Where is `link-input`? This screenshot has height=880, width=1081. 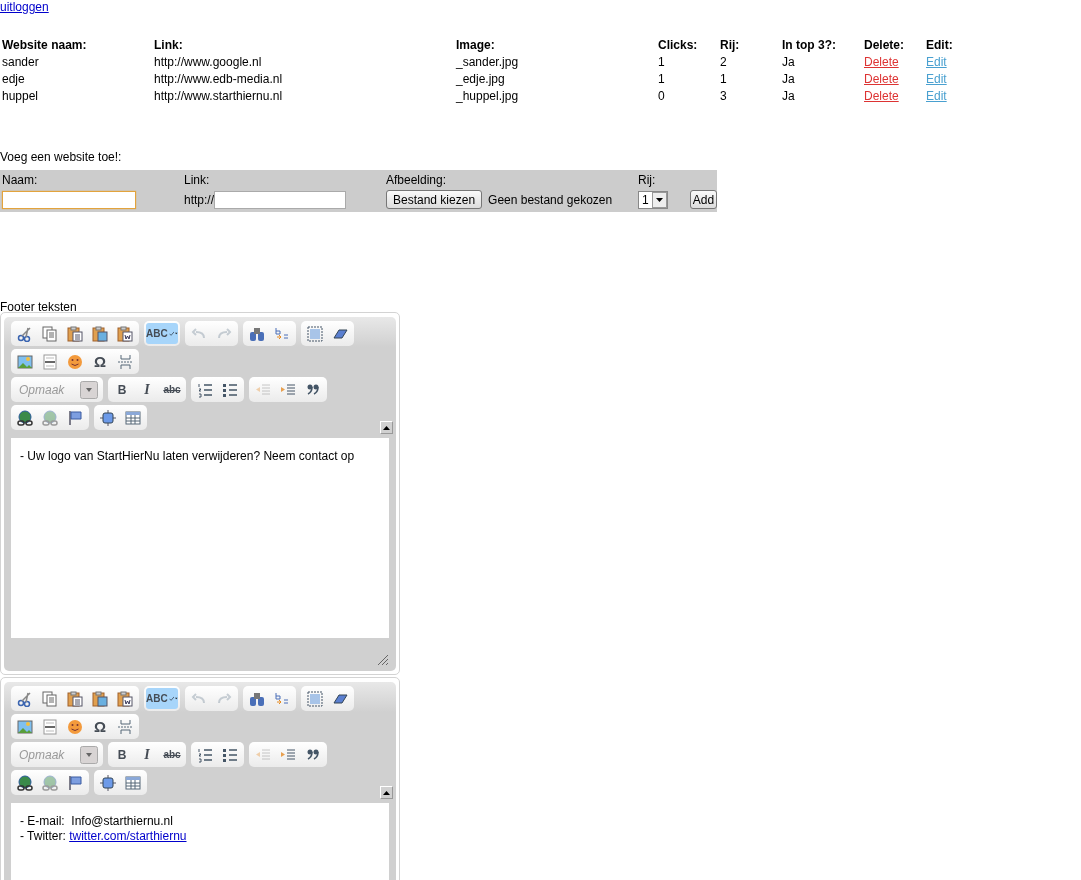 link-input is located at coordinates (280, 200).